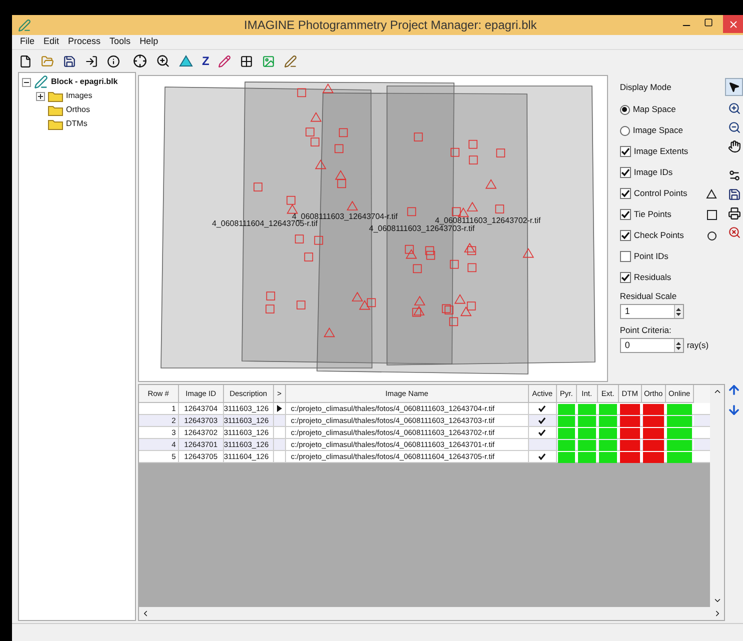  Describe the element at coordinates (41, 82) in the screenshot. I see `block-icon` at that location.